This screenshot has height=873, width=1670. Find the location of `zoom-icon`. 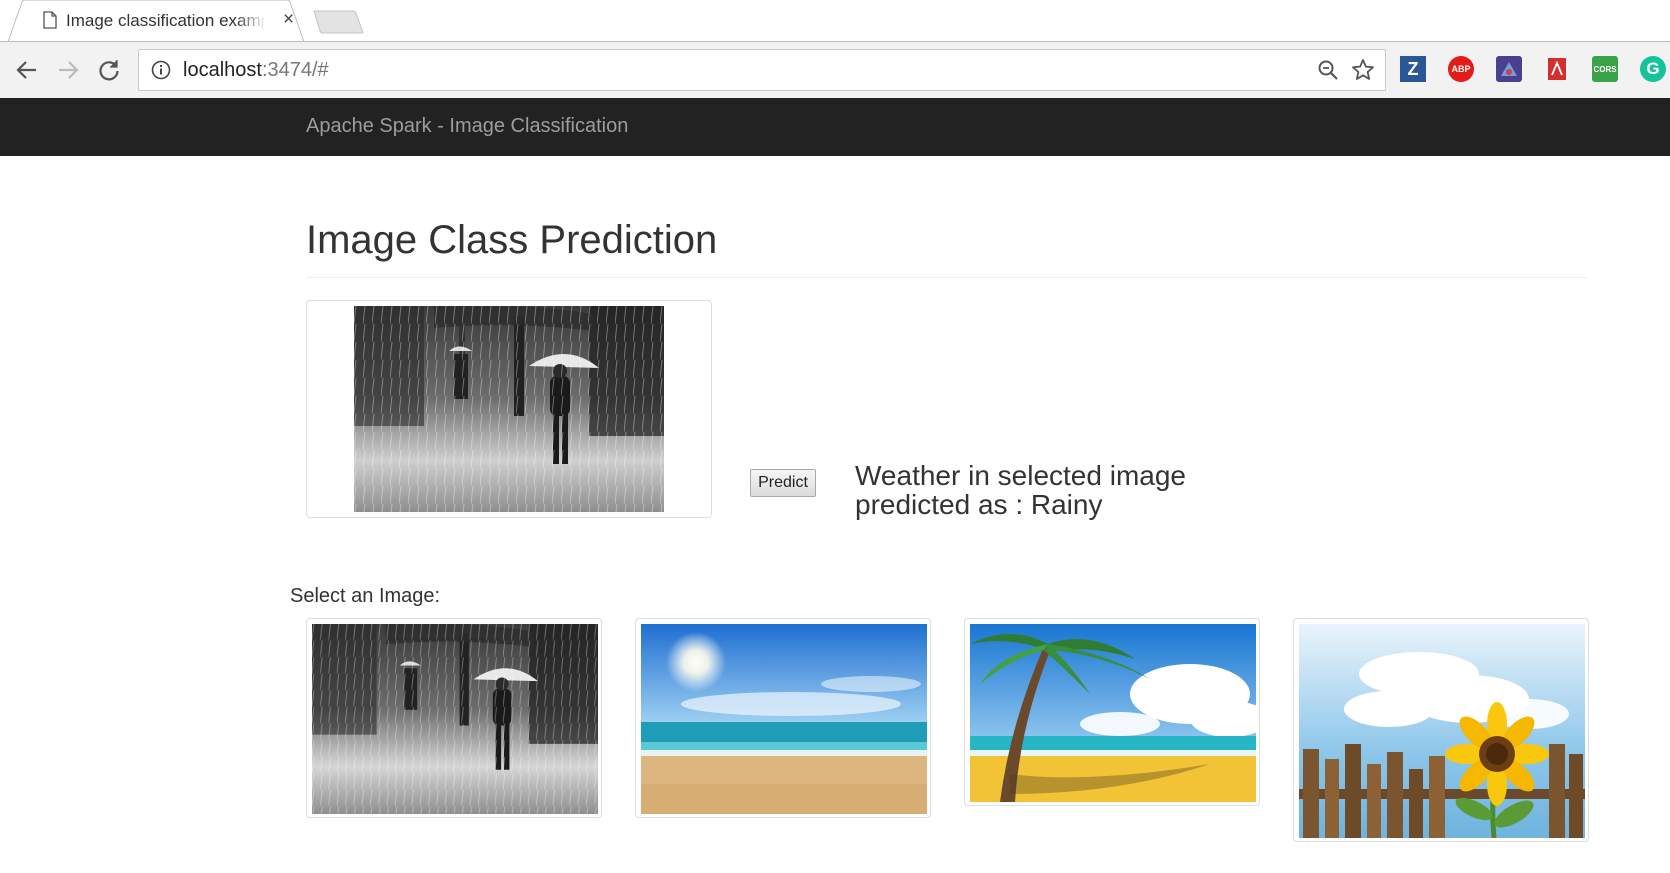

zoom-icon is located at coordinates (1328, 70).